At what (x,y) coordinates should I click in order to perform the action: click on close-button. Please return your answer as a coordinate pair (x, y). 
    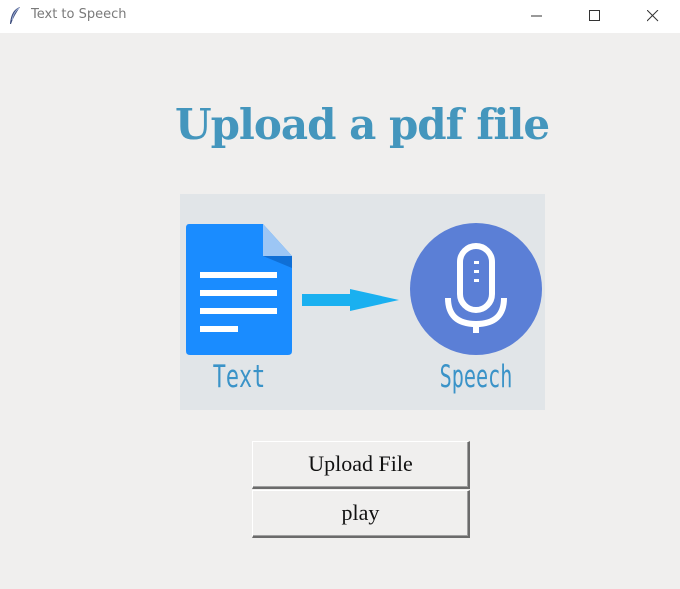
    Looking at the image, I should click on (653, 16).